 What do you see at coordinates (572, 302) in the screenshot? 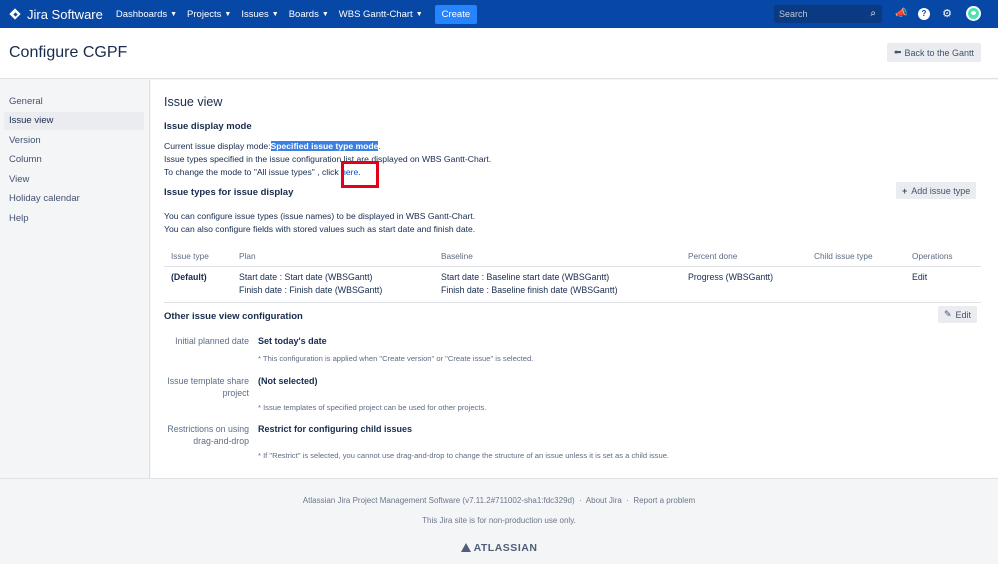
I see `table-bottom-divider` at bounding box center [572, 302].